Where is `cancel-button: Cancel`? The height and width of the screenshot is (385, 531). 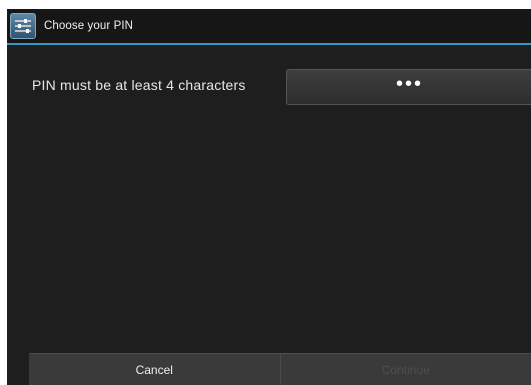 cancel-button: Cancel is located at coordinates (155, 369).